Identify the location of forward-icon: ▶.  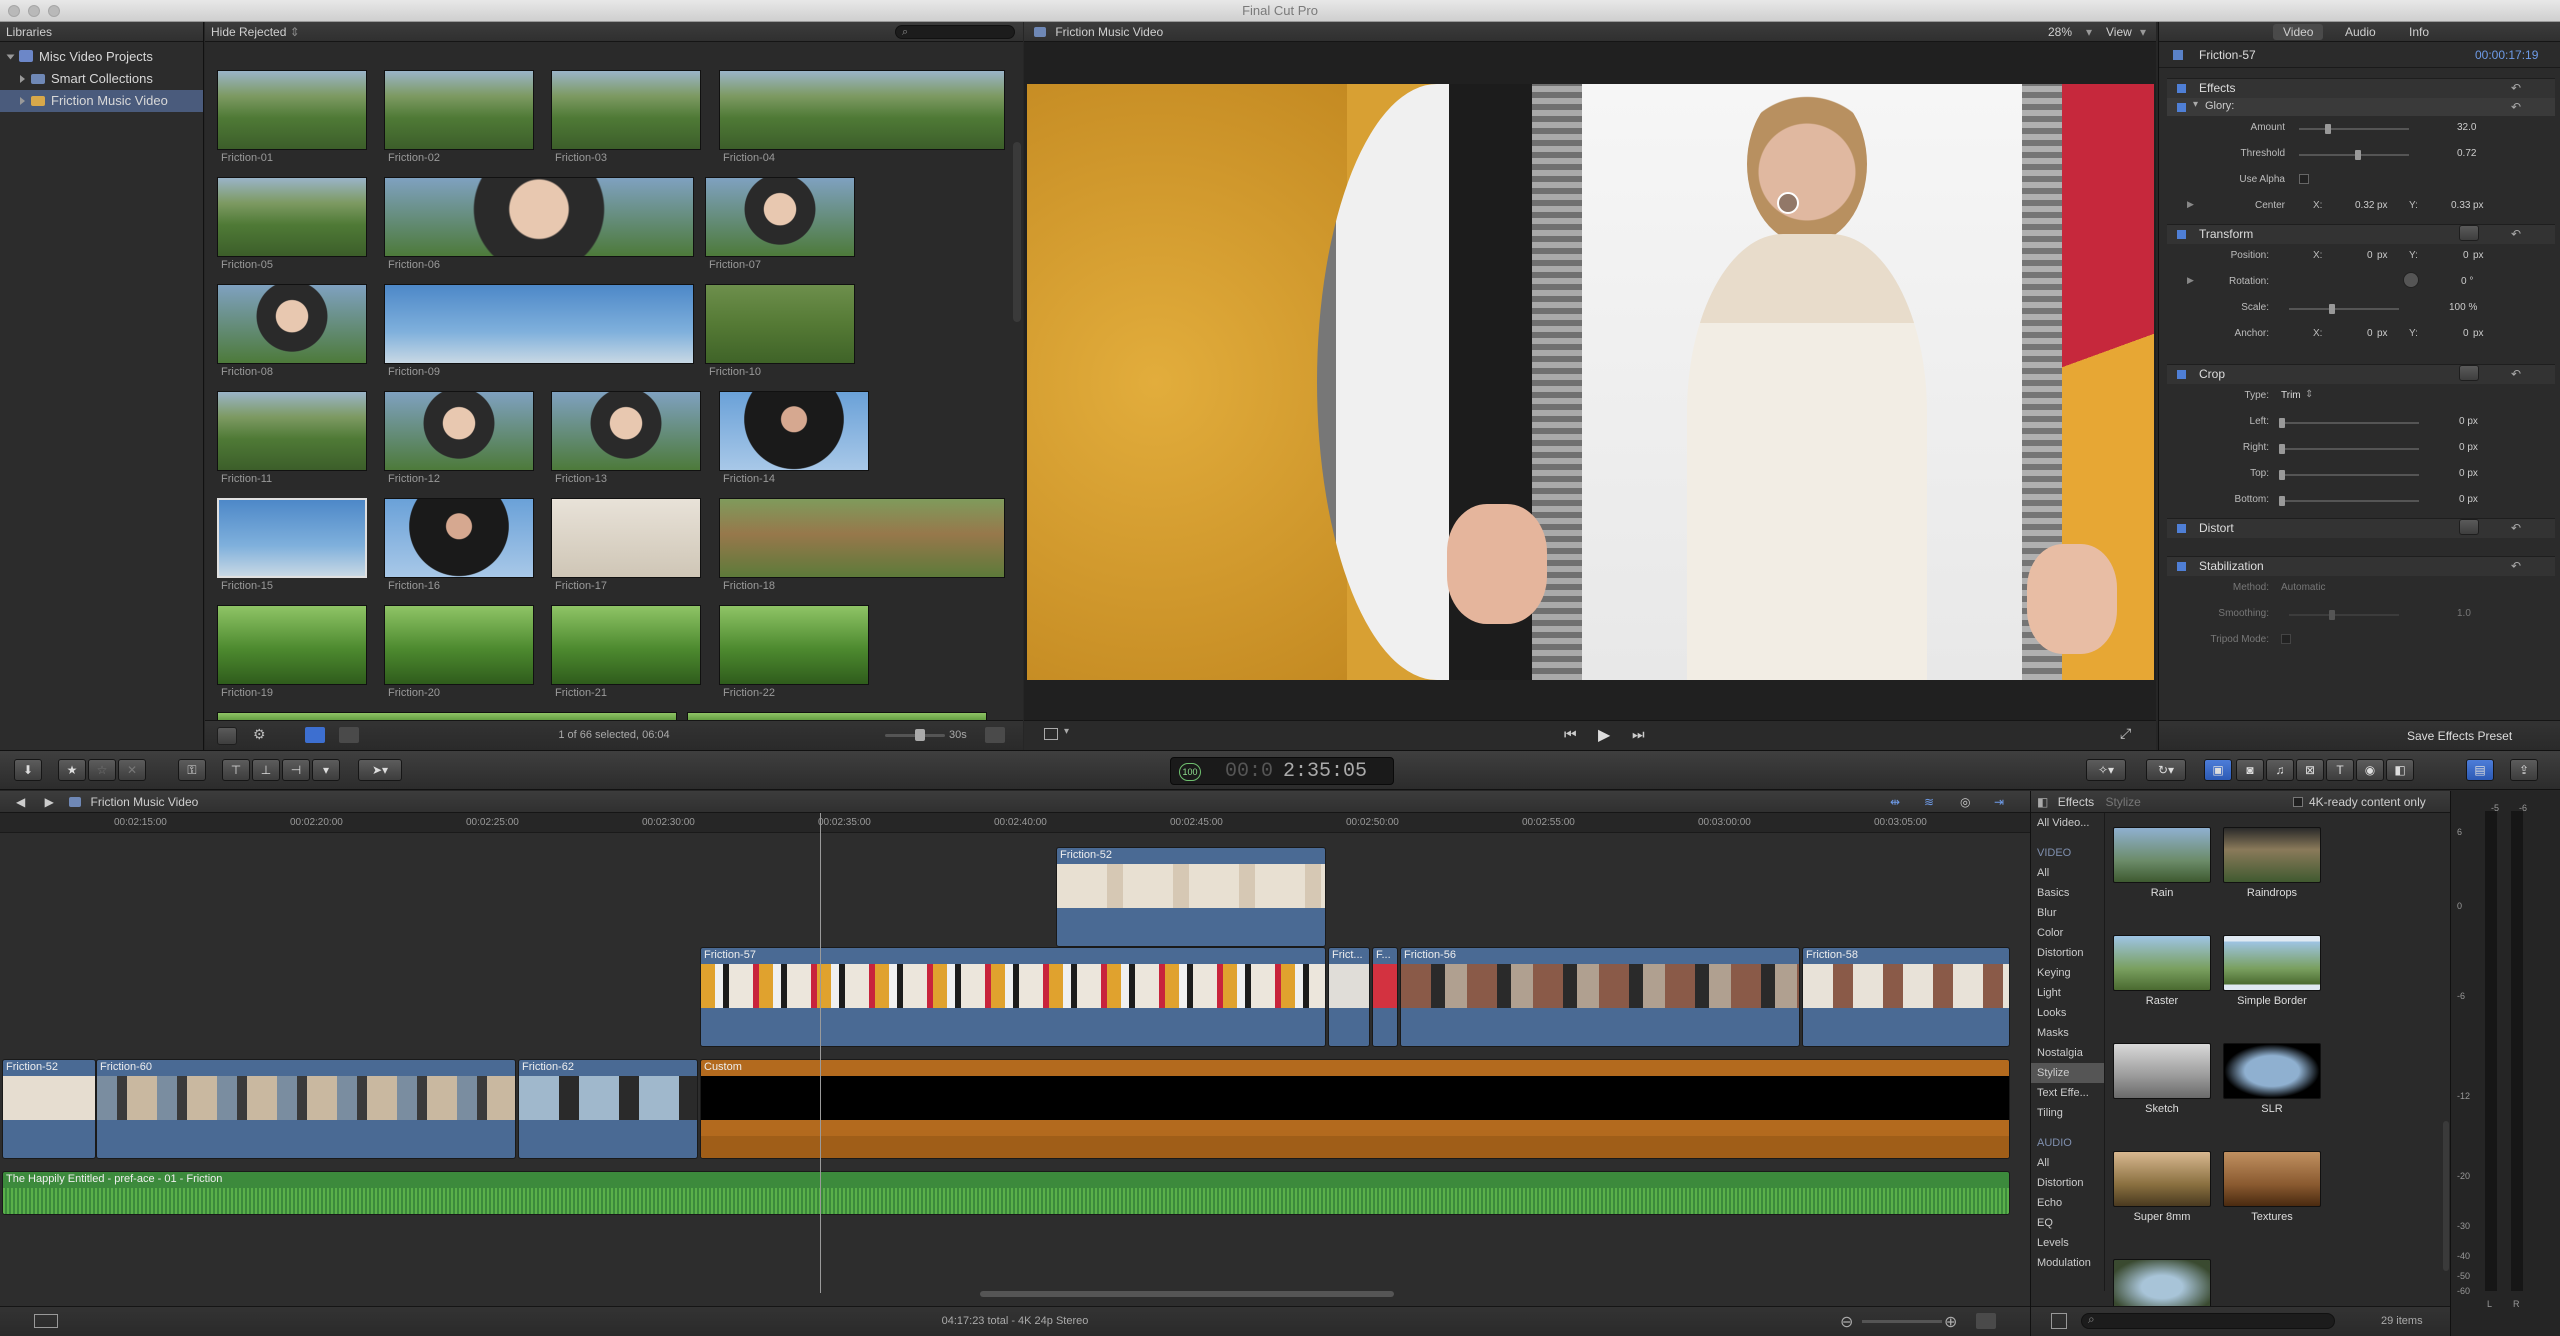
(49, 802).